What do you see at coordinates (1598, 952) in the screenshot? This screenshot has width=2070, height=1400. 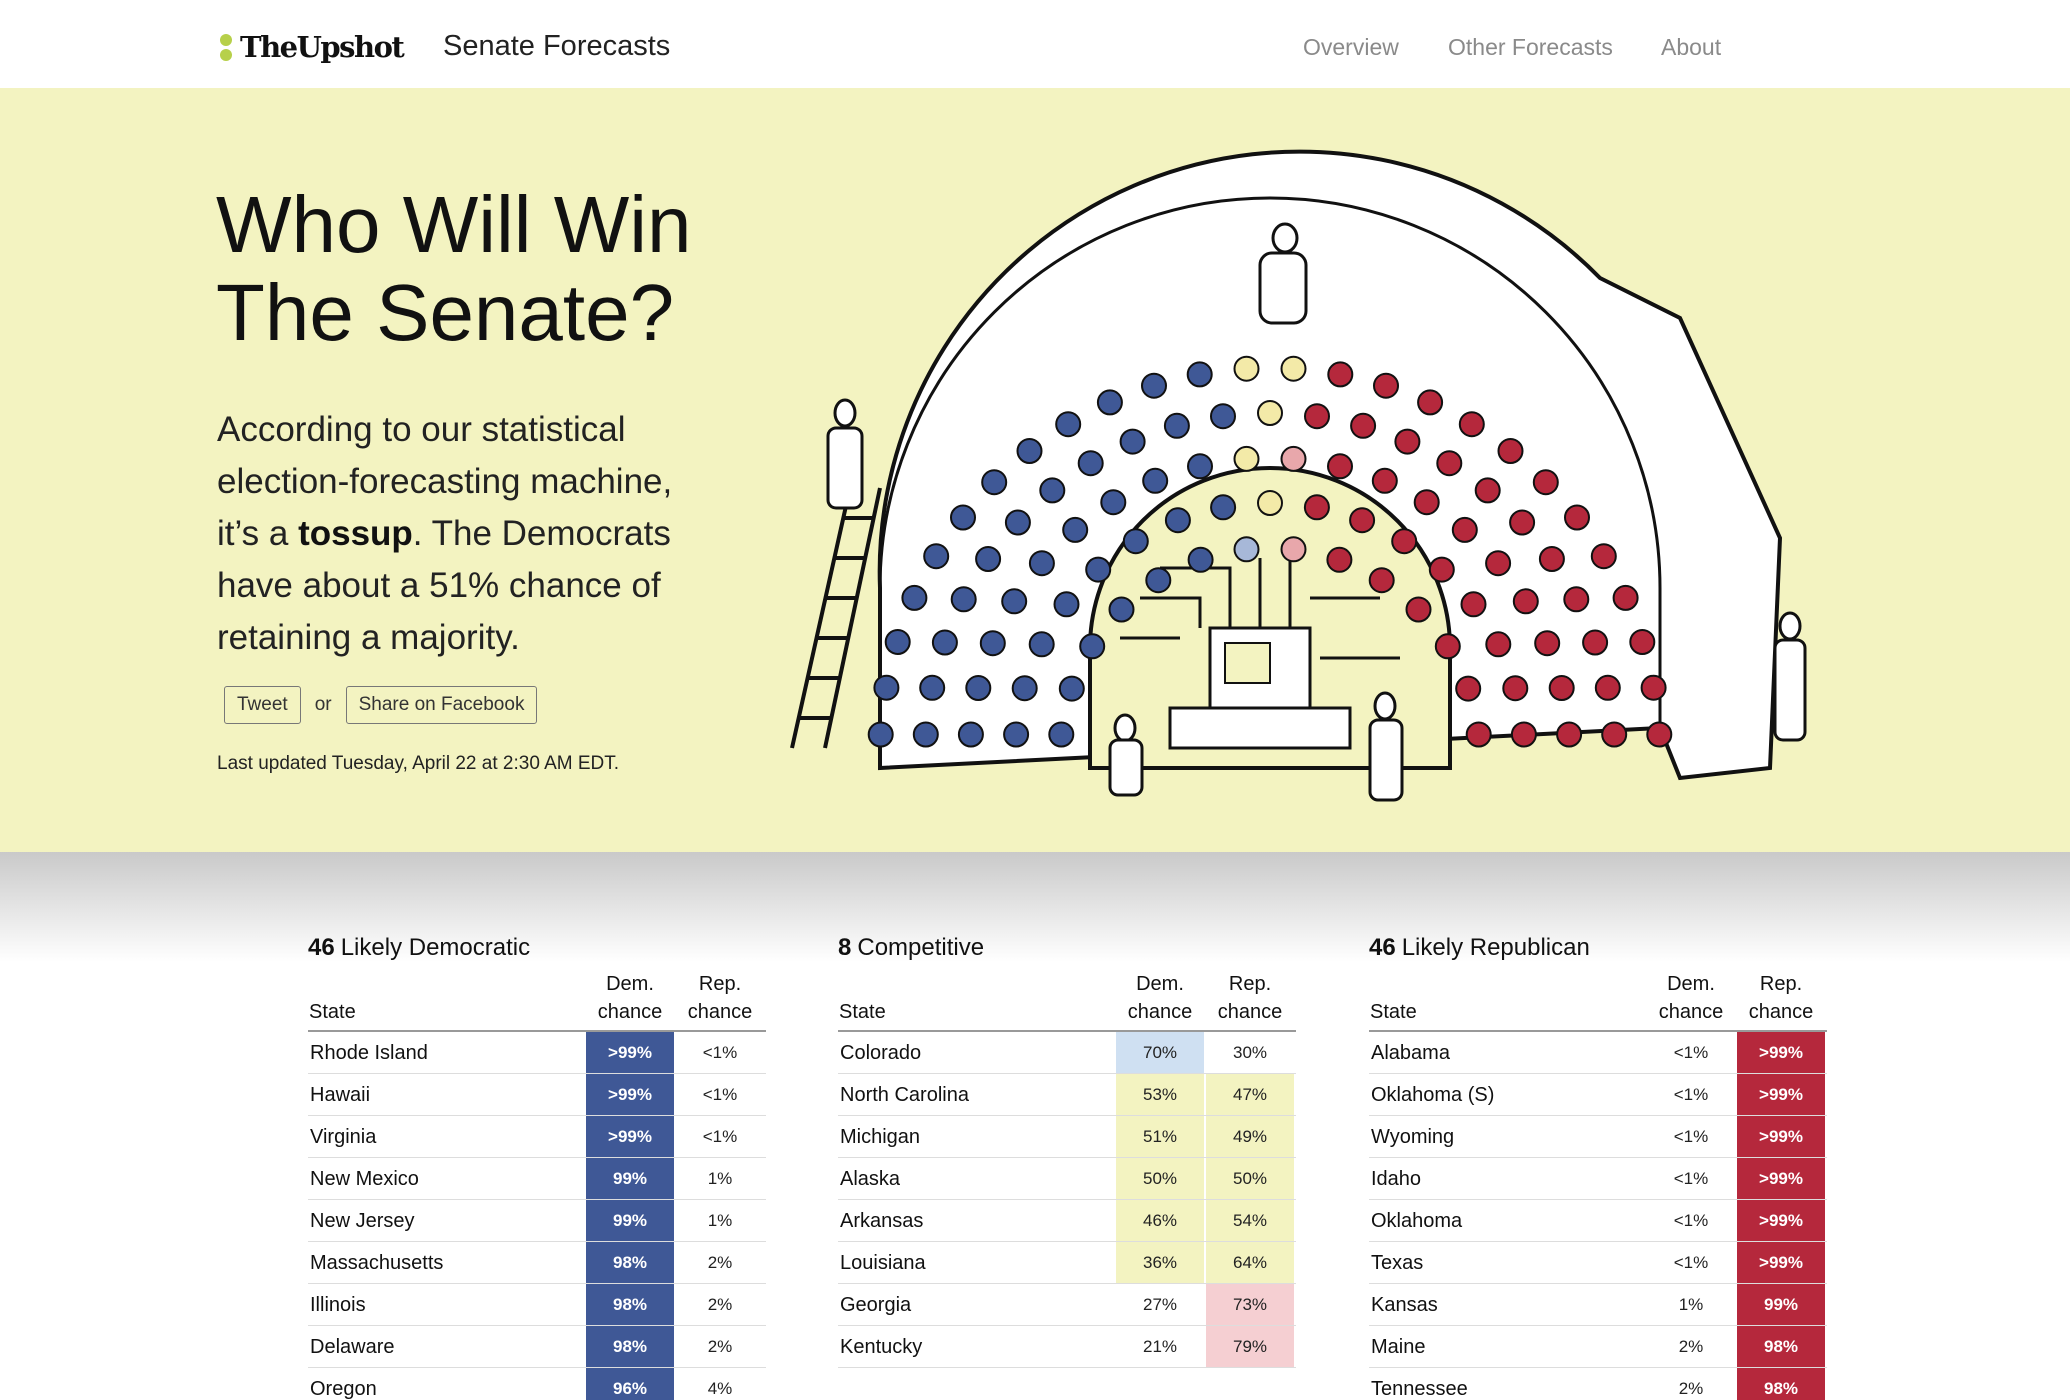 I see `table-title: 46 Likely Republican` at bounding box center [1598, 952].